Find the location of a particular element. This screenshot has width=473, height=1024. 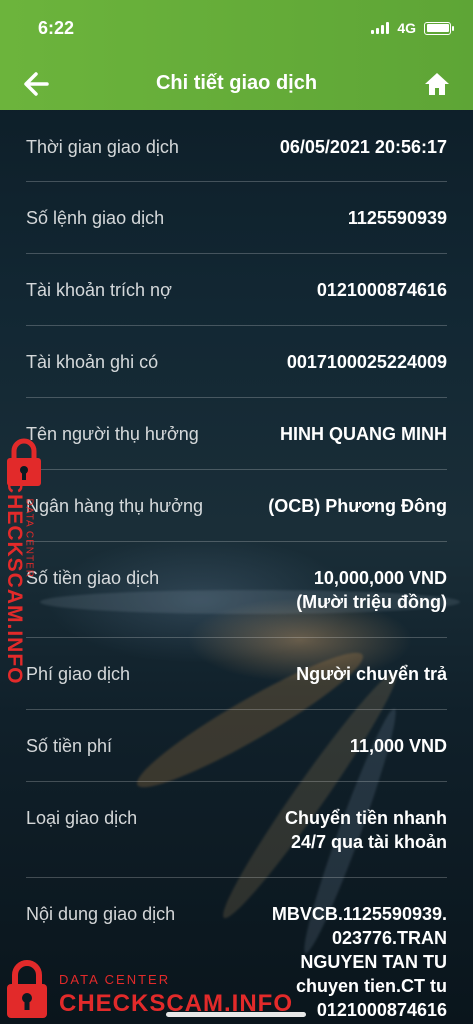

detail-label: Ngân hàng thụ hưởng is located at coordinates (114, 506).